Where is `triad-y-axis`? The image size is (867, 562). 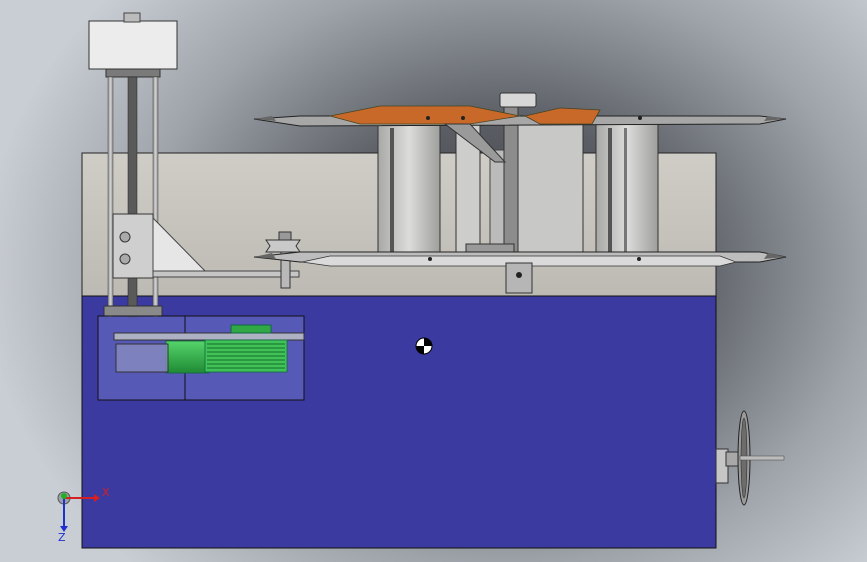
triad-y-axis is located at coordinates (64, 496).